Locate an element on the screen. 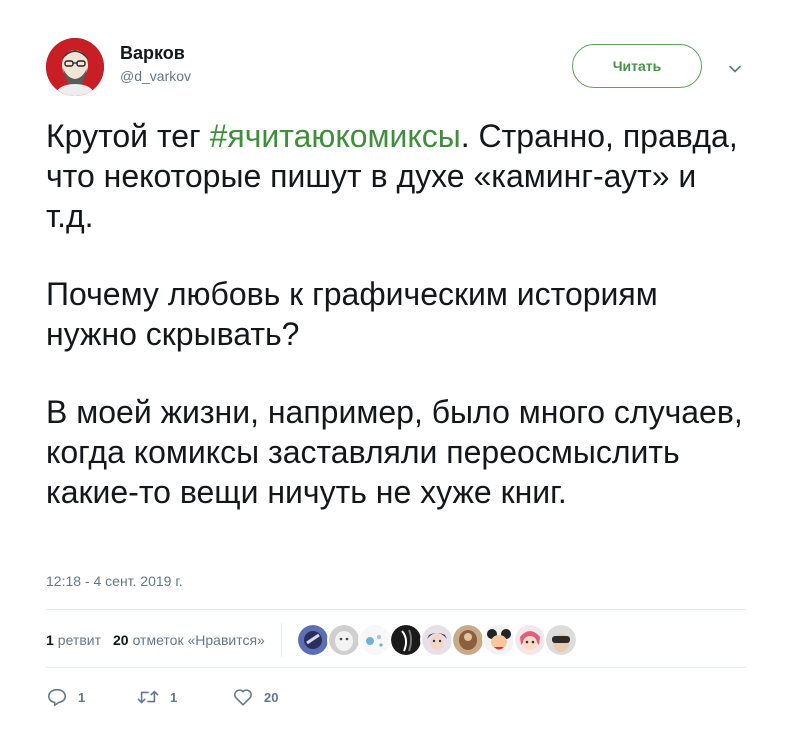 The image size is (793, 737). heart-icon is located at coordinates (243, 697).